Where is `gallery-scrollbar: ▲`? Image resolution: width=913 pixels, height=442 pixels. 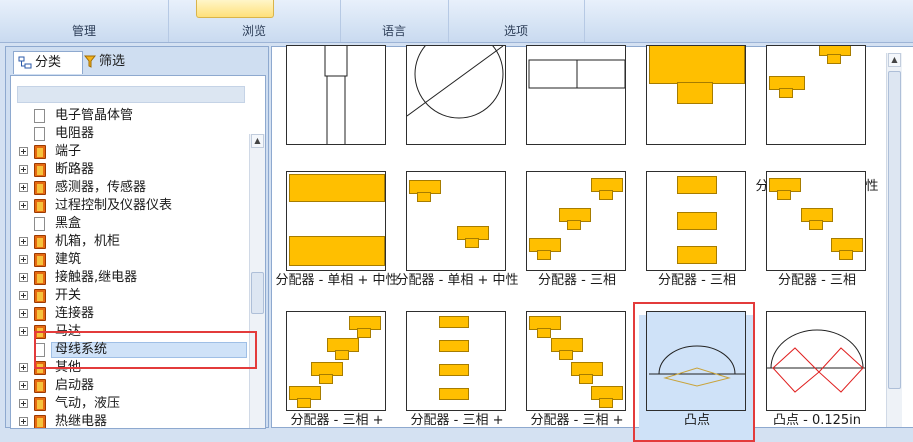
gallery-scrollbar: ▲ is located at coordinates (894, 240).